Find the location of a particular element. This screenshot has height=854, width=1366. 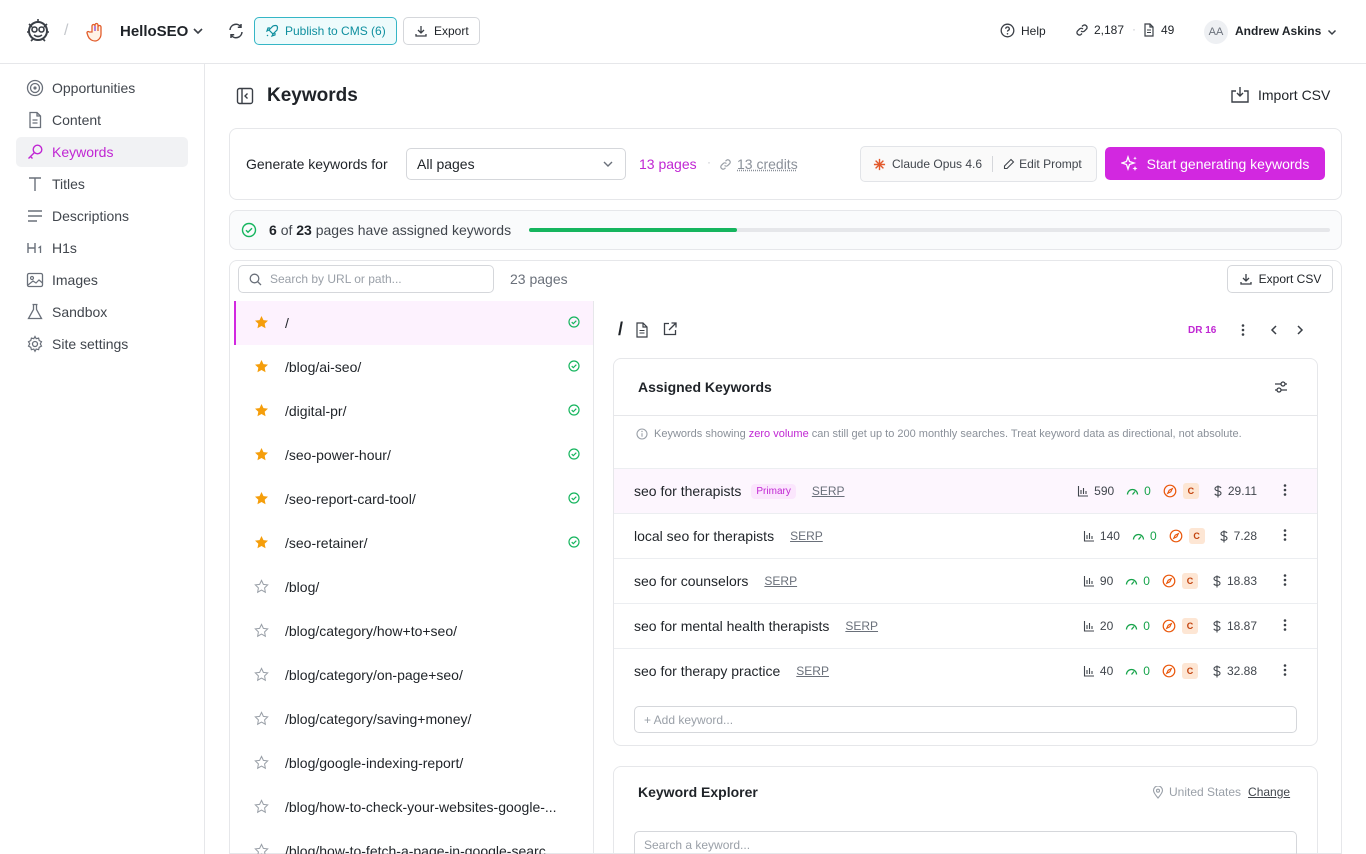

chevron-right-icon is located at coordinates (1300, 330).